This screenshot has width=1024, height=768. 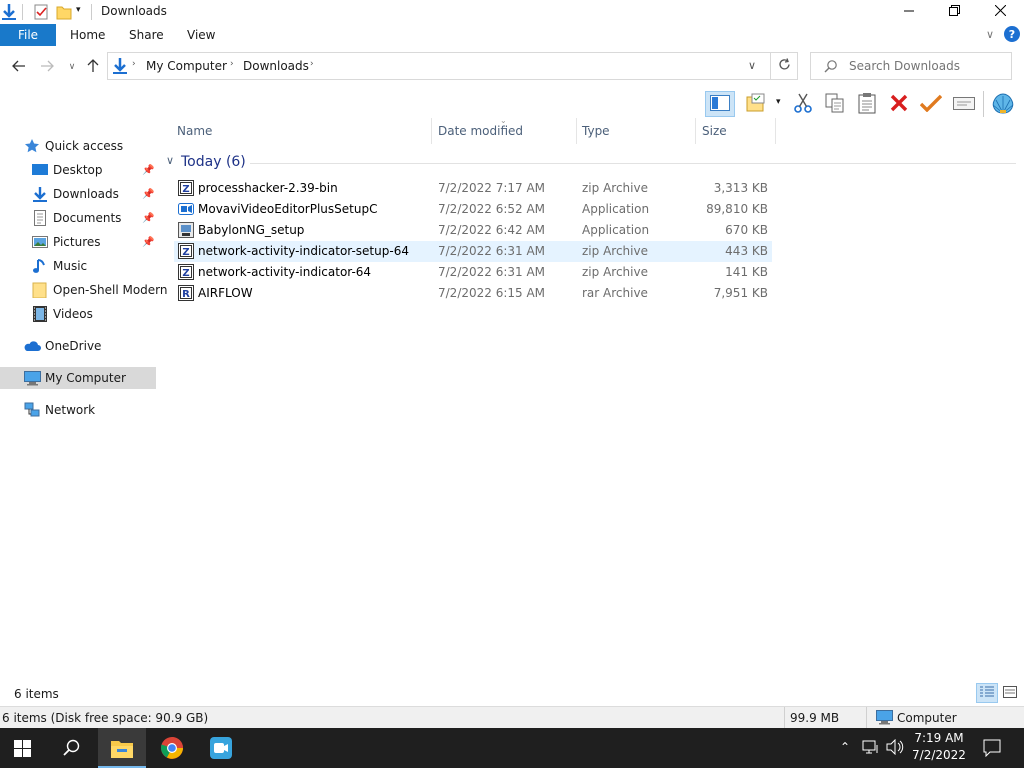 I want to click on star-icon, so click(x=32, y=146).